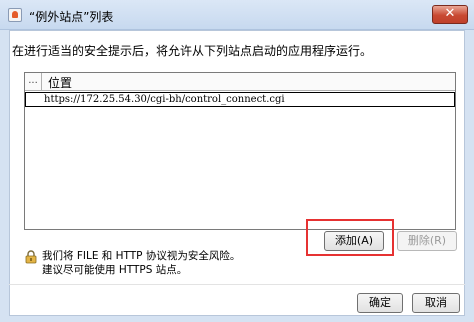  What do you see at coordinates (240, 82) in the screenshot?
I see `list-header: ... 位置` at bounding box center [240, 82].